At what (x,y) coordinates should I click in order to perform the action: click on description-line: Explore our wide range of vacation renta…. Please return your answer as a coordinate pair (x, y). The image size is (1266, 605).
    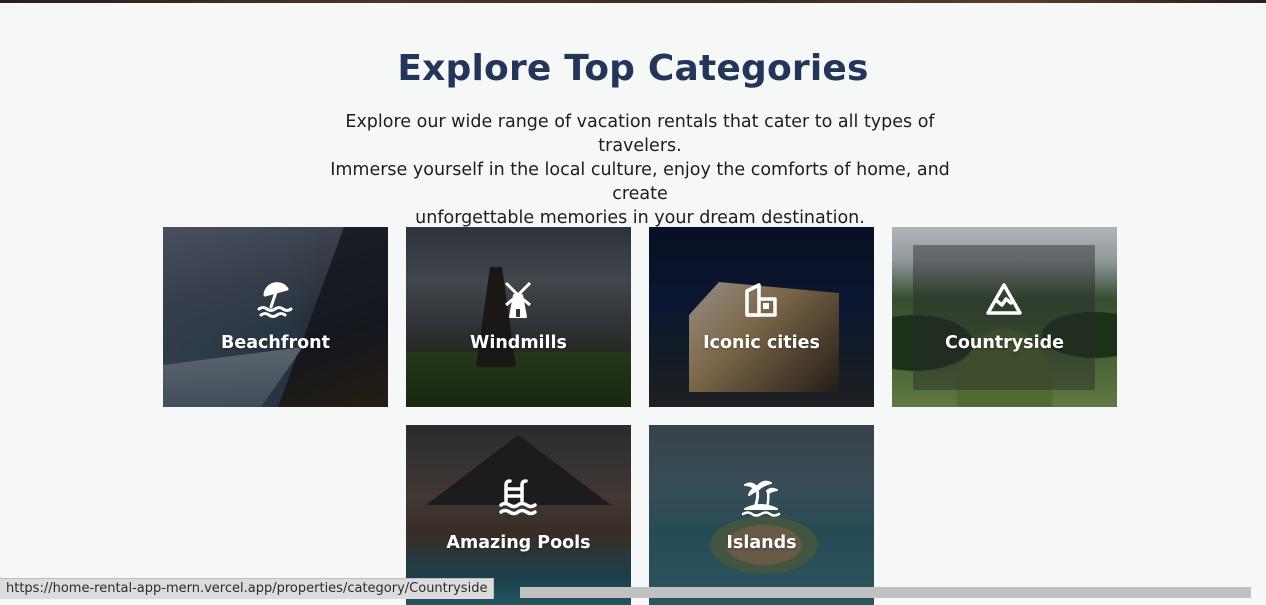
    Looking at the image, I should click on (640, 134).